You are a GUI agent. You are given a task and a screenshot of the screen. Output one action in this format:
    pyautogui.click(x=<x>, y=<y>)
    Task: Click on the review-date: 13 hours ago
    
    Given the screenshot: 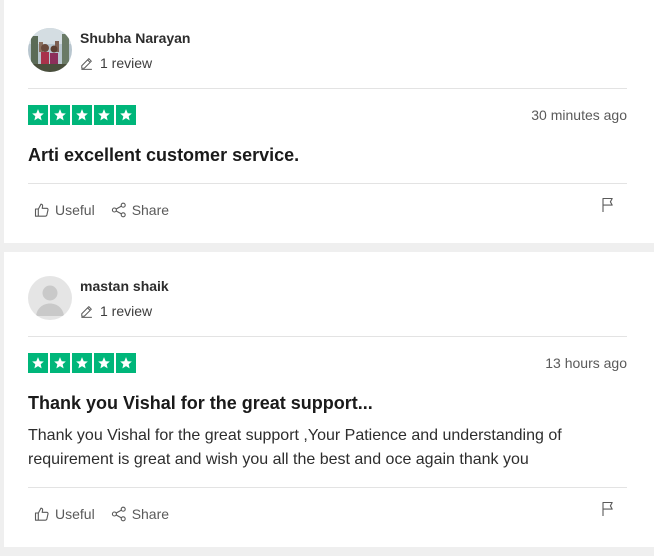 What is the action you would take?
    pyautogui.click(x=586, y=363)
    